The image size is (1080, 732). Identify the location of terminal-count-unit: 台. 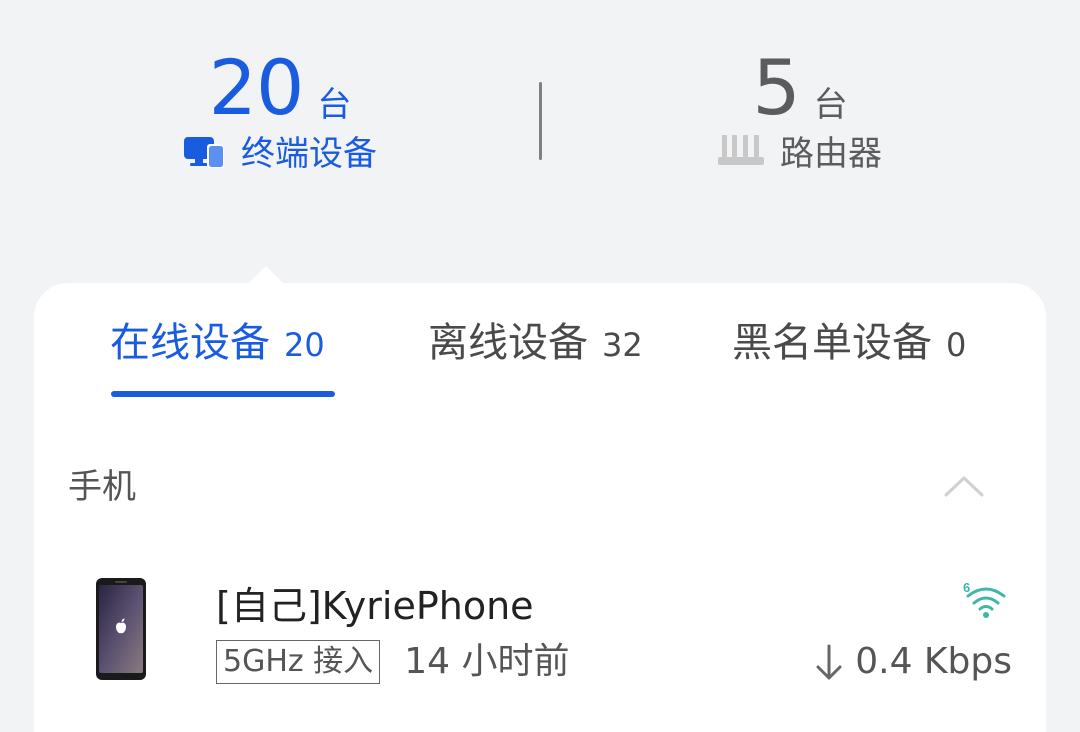
(334, 105).